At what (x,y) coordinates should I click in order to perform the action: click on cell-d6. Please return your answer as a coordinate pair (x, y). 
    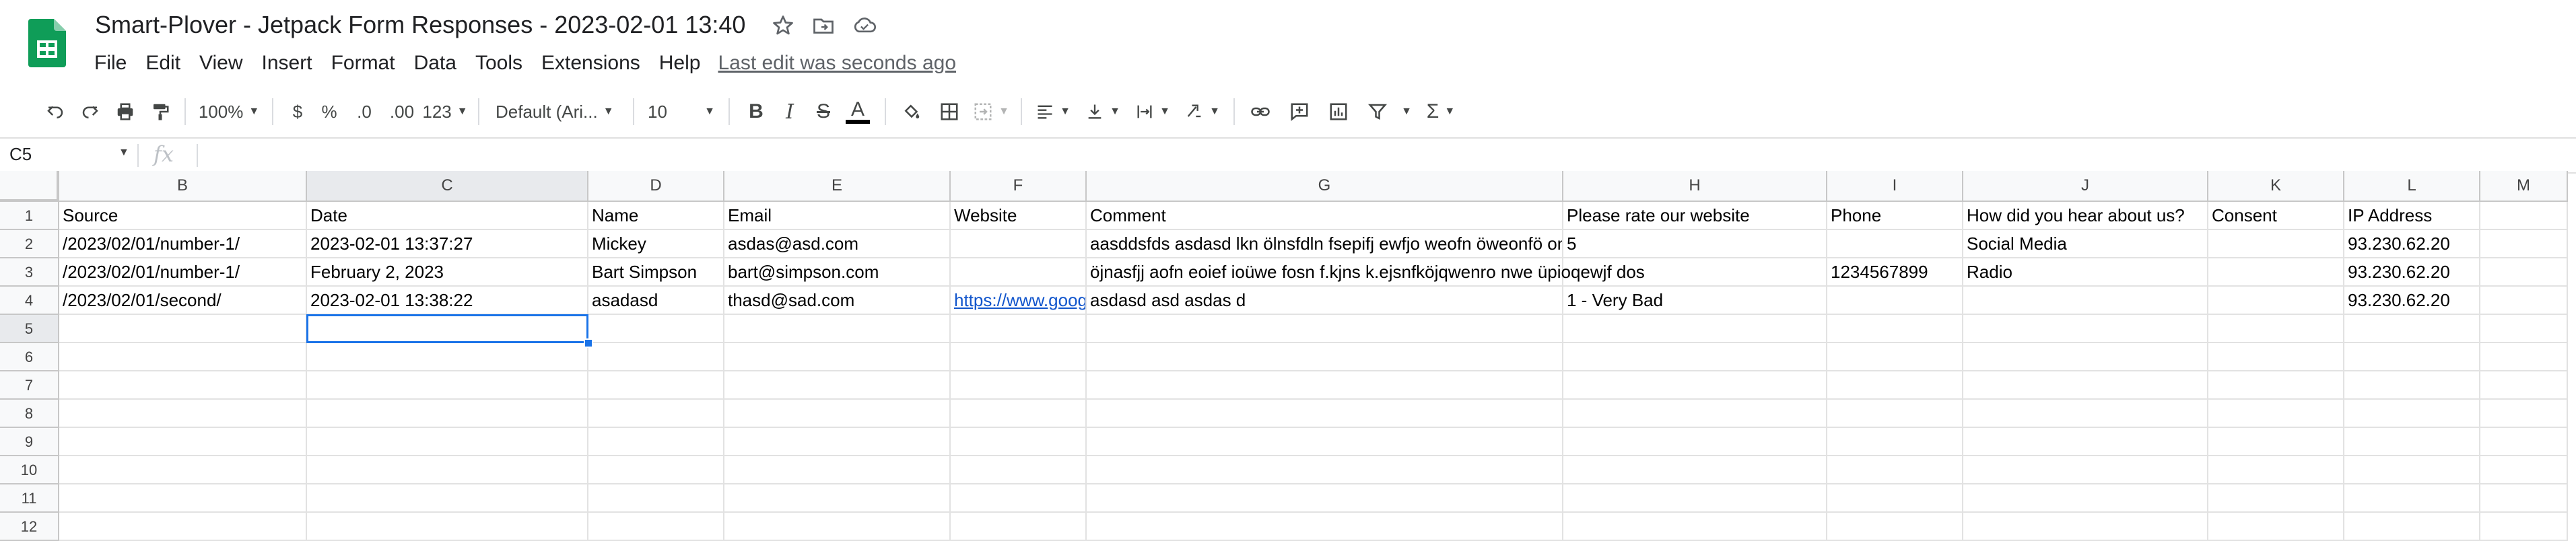
    Looking at the image, I should click on (656, 357).